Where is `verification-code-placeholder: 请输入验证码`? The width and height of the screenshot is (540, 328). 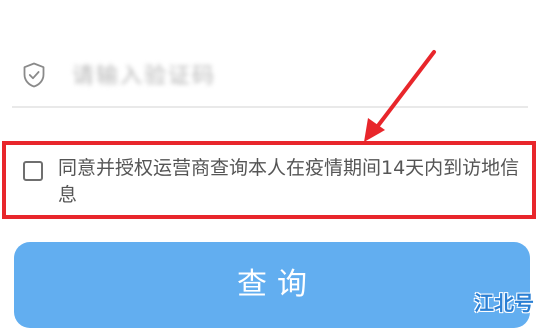 verification-code-placeholder: 请输入验证码 is located at coordinates (144, 76).